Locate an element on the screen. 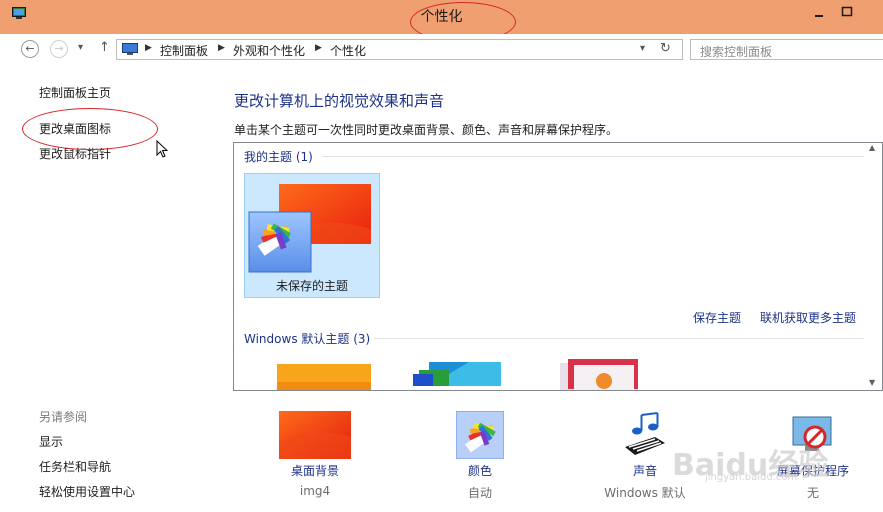 Image resolution: width=883 pixels, height=512 pixels. color-value: 自动 is located at coordinates (479, 493).